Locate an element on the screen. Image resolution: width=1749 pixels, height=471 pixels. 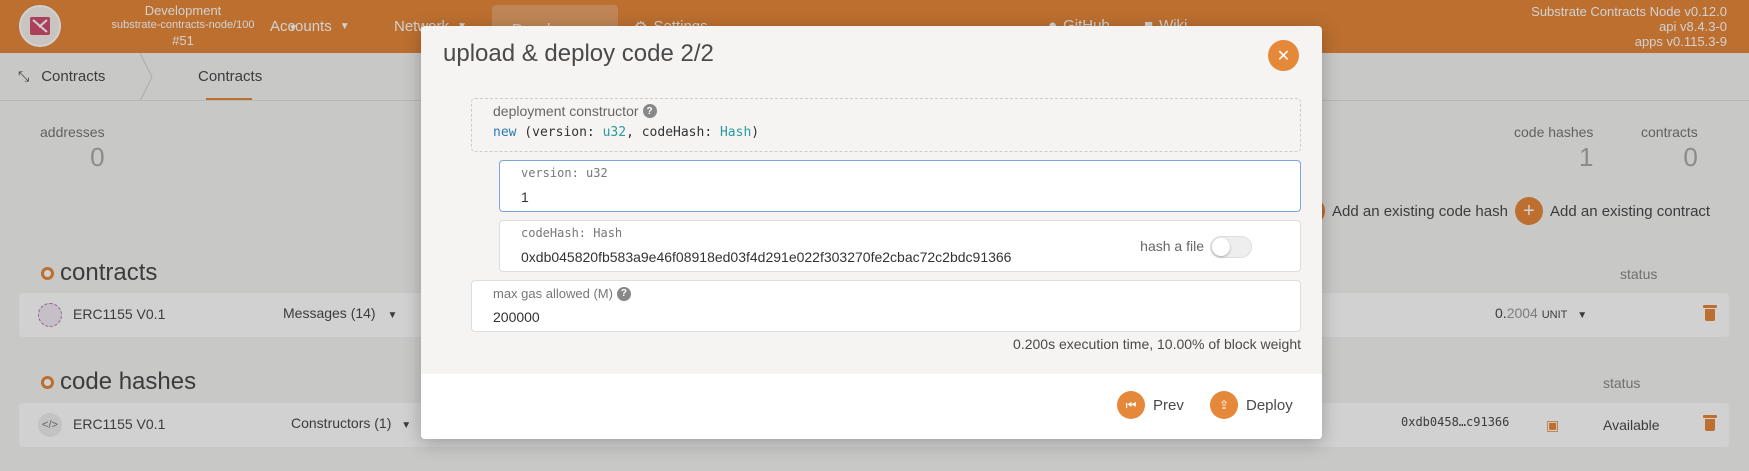
upload-icon: ⇪ is located at coordinates (1224, 405).